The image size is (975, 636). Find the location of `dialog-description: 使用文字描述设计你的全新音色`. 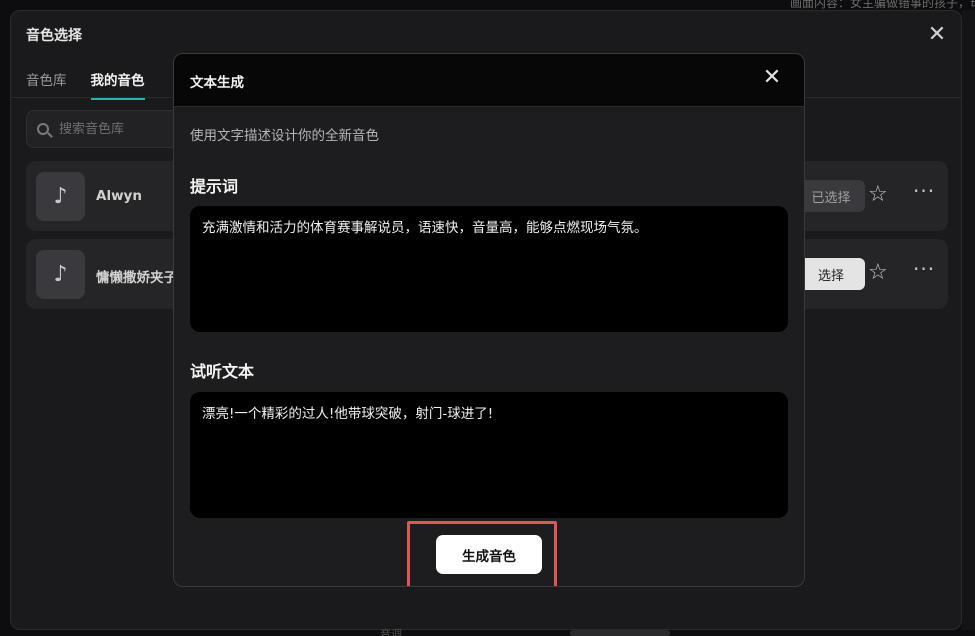

dialog-description: 使用文字描述设计你的全新音色 is located at coordinates (284, 136).